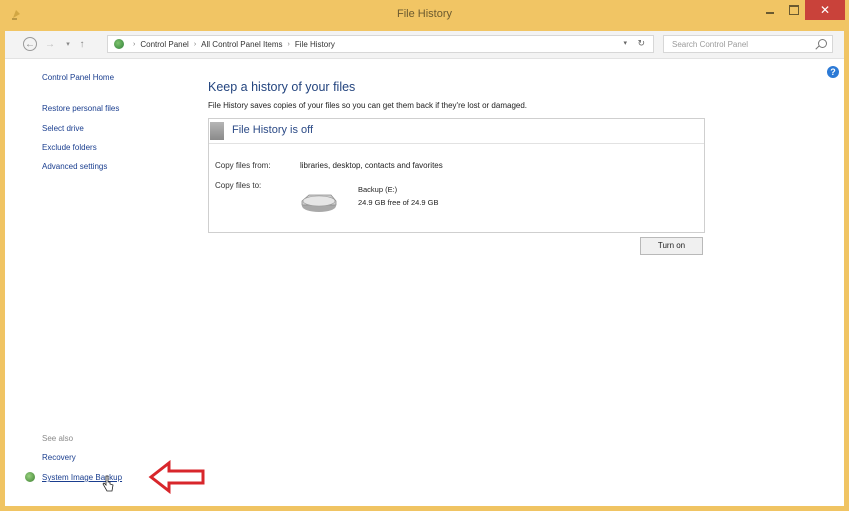  I want to click on search-icon, so click(822, 43).